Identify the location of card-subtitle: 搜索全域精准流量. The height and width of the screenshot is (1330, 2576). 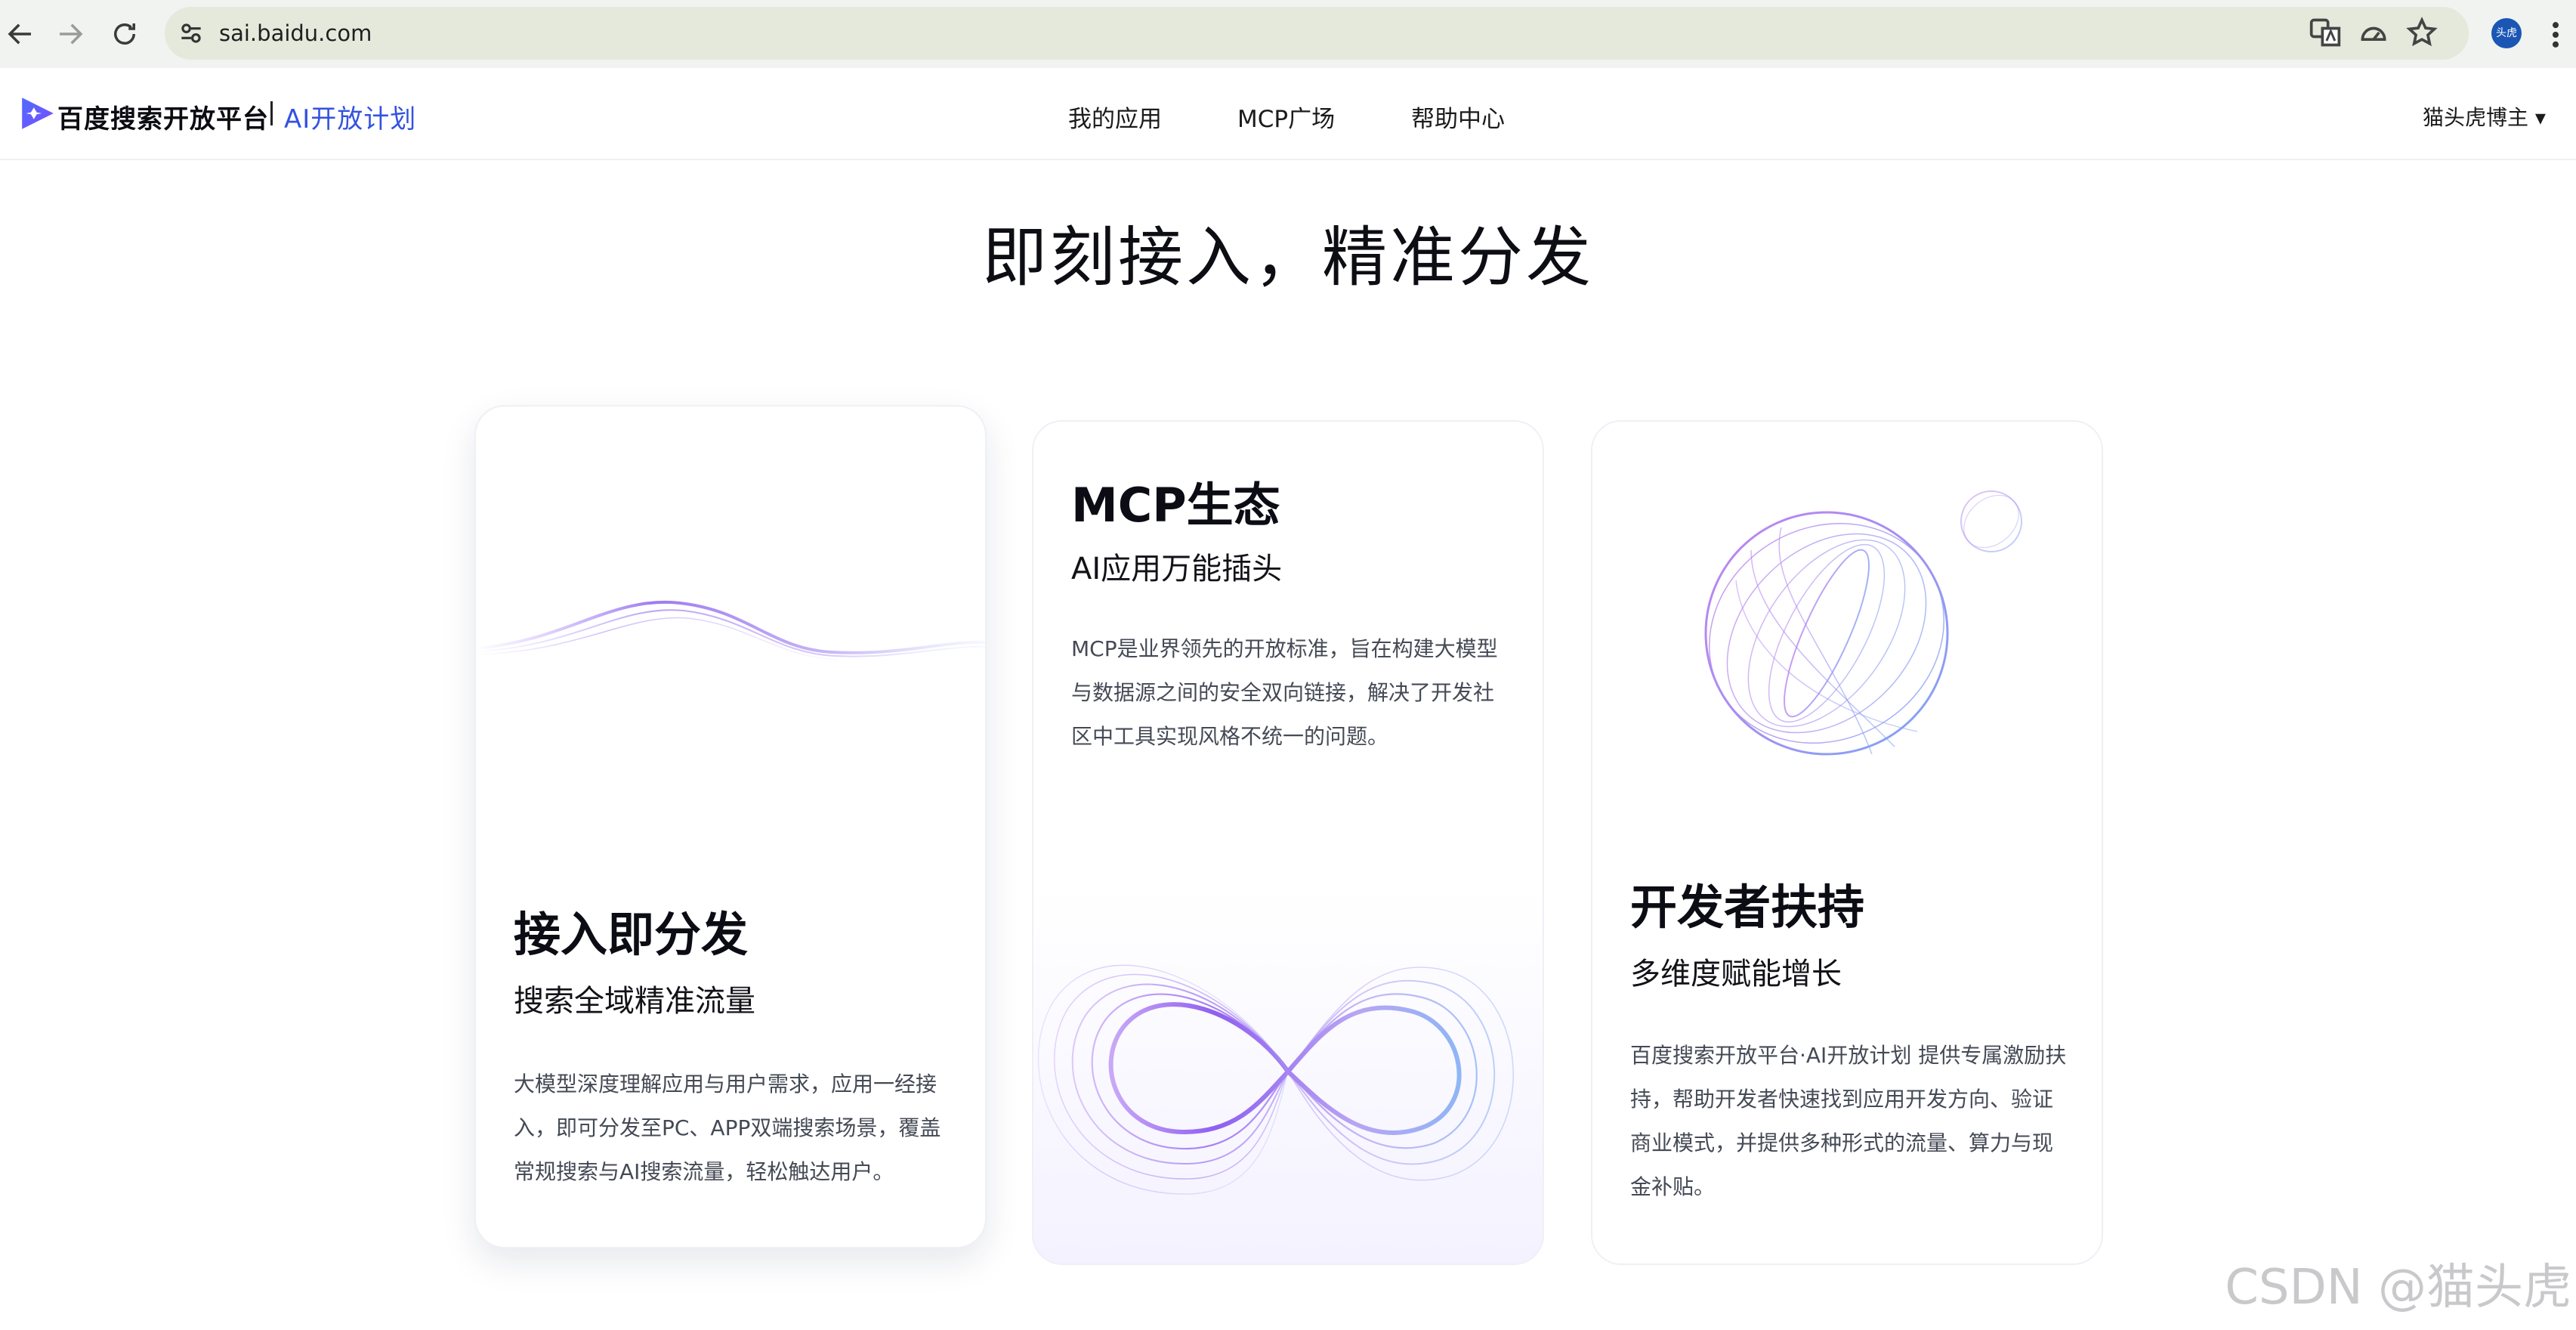
(634, 1001).